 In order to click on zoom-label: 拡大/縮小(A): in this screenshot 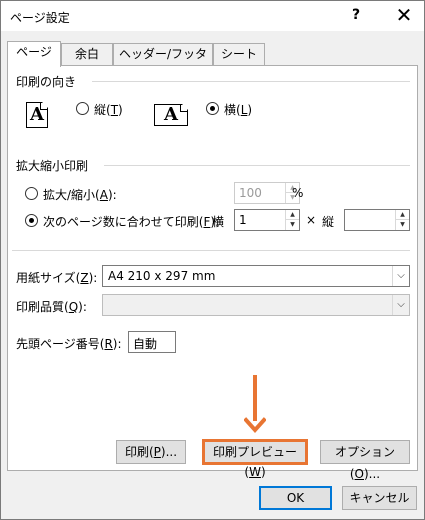, I will do `click(80, 194)`.